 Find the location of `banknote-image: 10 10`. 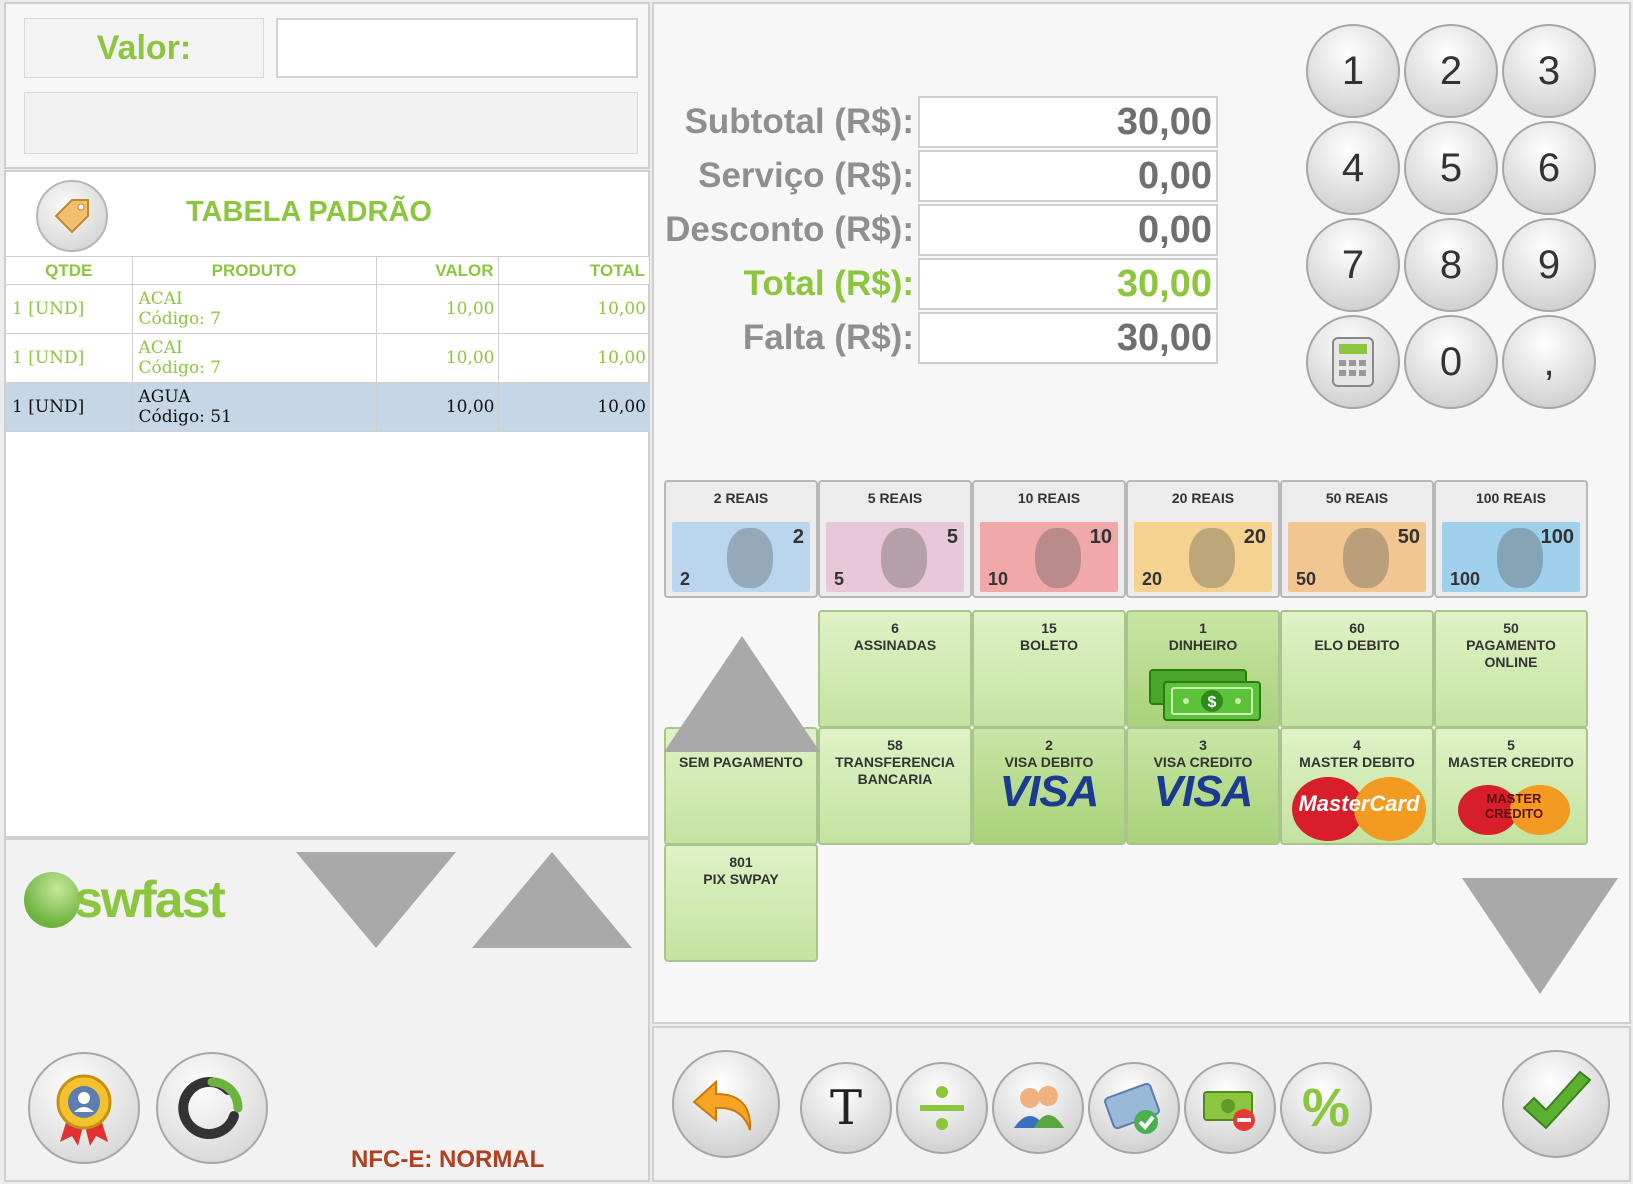

banknote-image: 10 10 is located at coordinates (1049, 557).